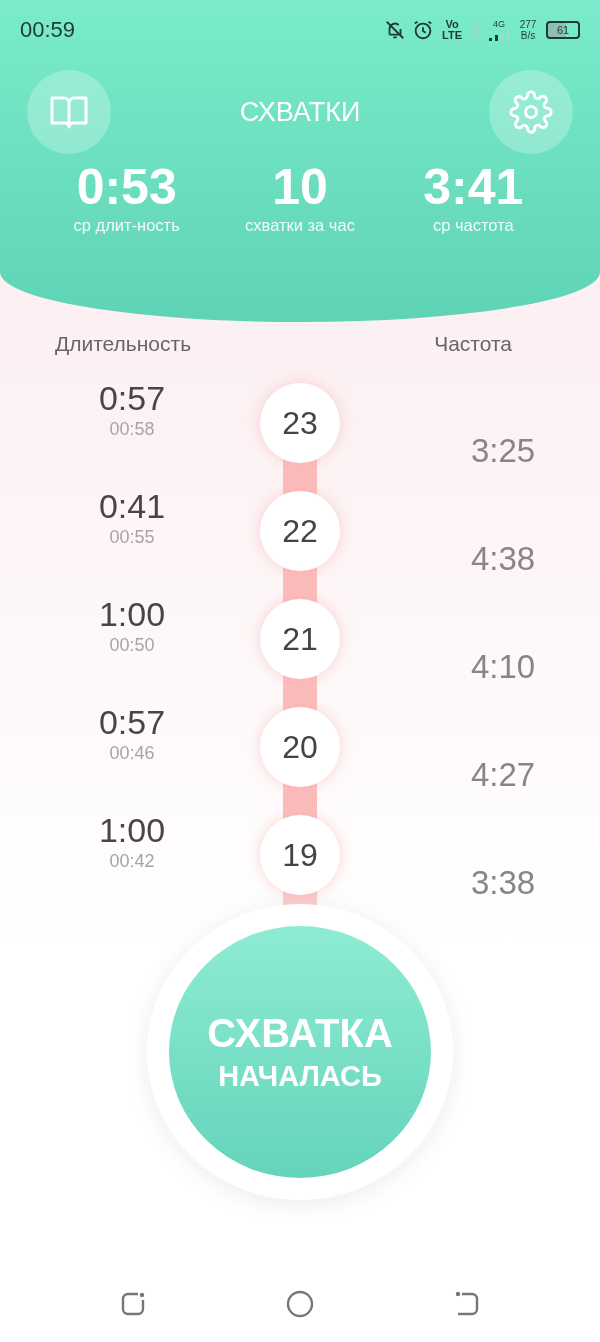 This screenshot has width=600, height=1342. Describe the element at coordinates (300, 855) in the screenshot. I see `contraction-number: 19` at that location.